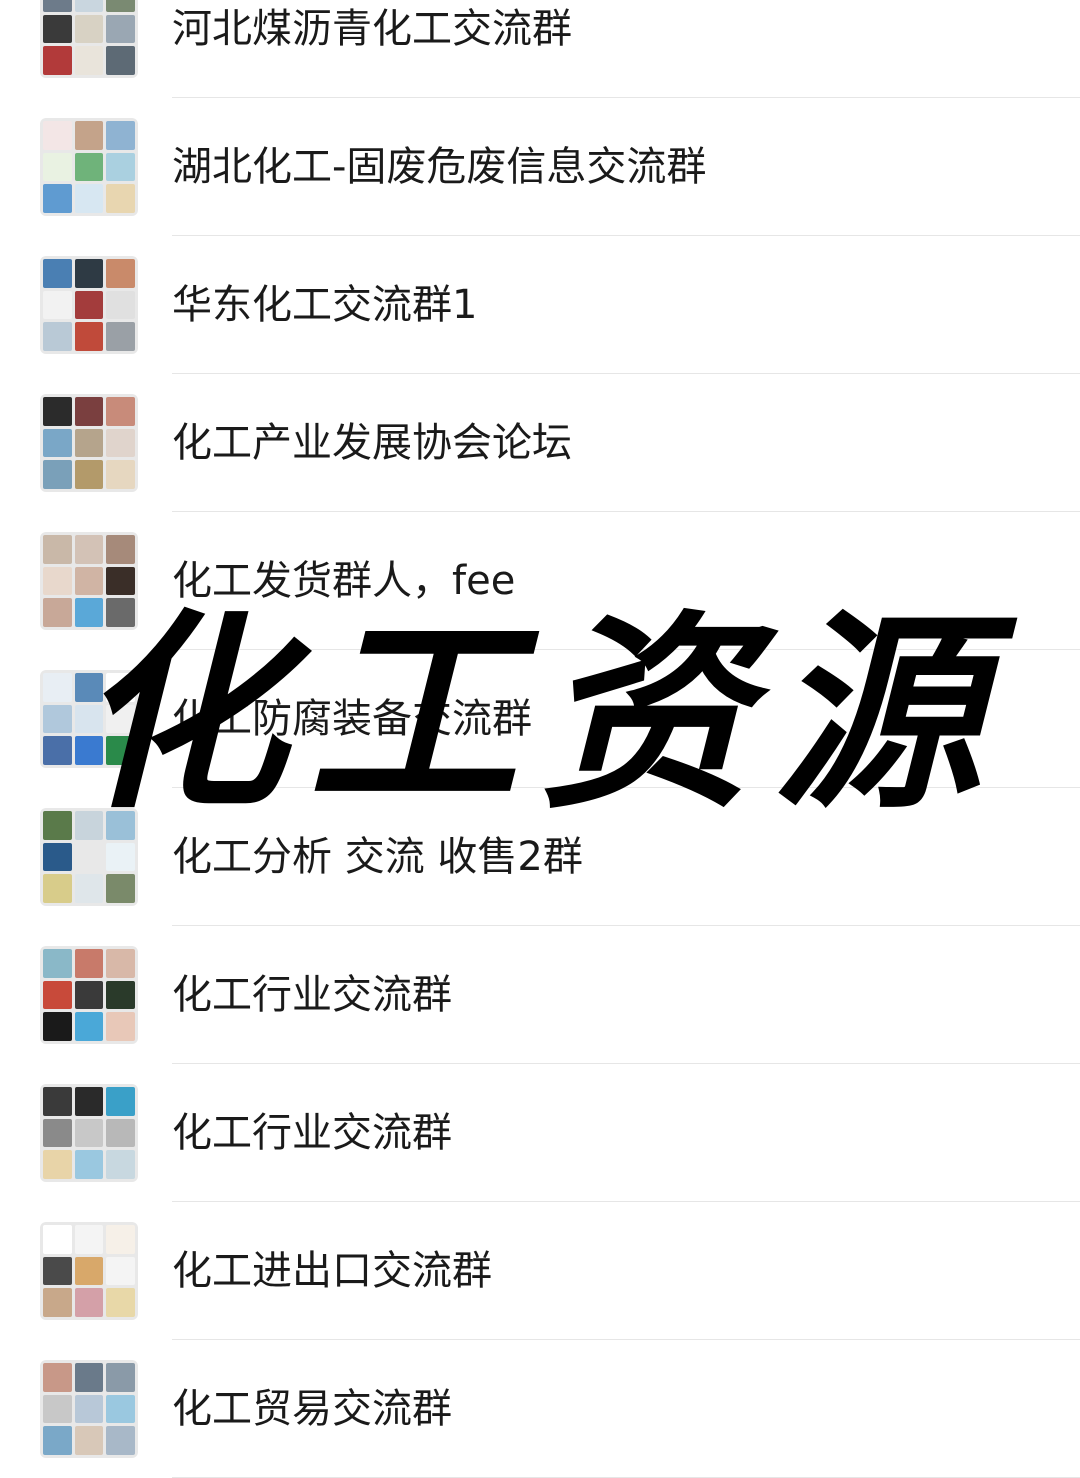  What do you see at coordinates (312, 1133) in the screenshot?
I see `group-name: 化工行业交流群` at bounding box center [312, 1133].